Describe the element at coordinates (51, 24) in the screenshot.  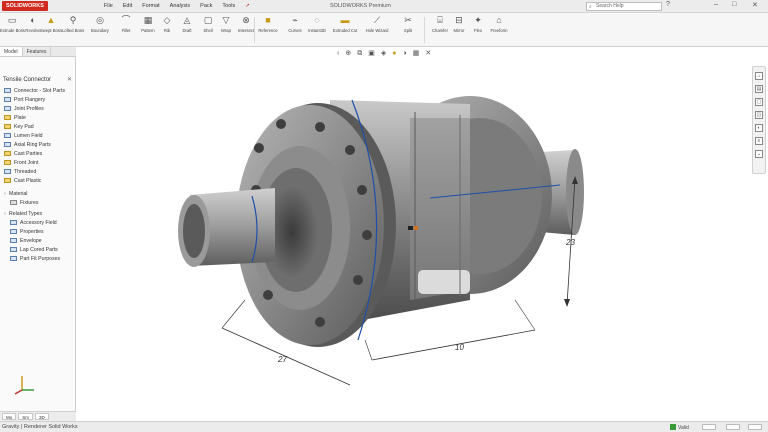
I see `tool-swept-boss: ▲ Swept Boss` at that location.